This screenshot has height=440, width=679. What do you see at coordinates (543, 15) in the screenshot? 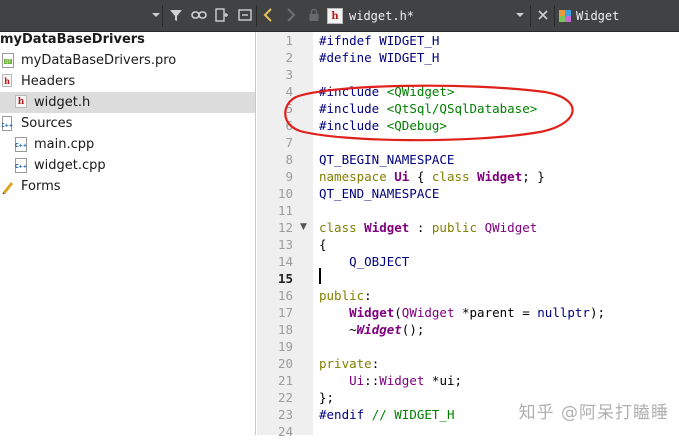
I see `close-icon` at bounding box center [543, 15].